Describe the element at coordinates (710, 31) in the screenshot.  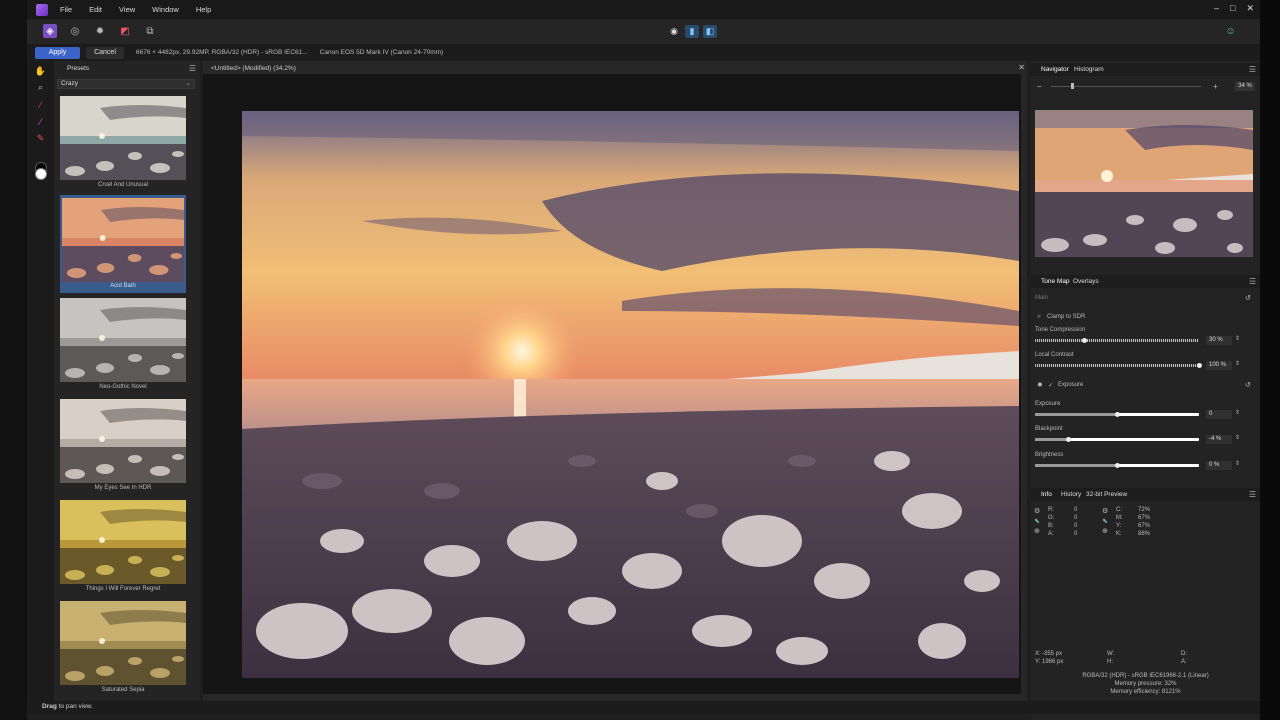
I see `view-split-icon: ◧` at that location.